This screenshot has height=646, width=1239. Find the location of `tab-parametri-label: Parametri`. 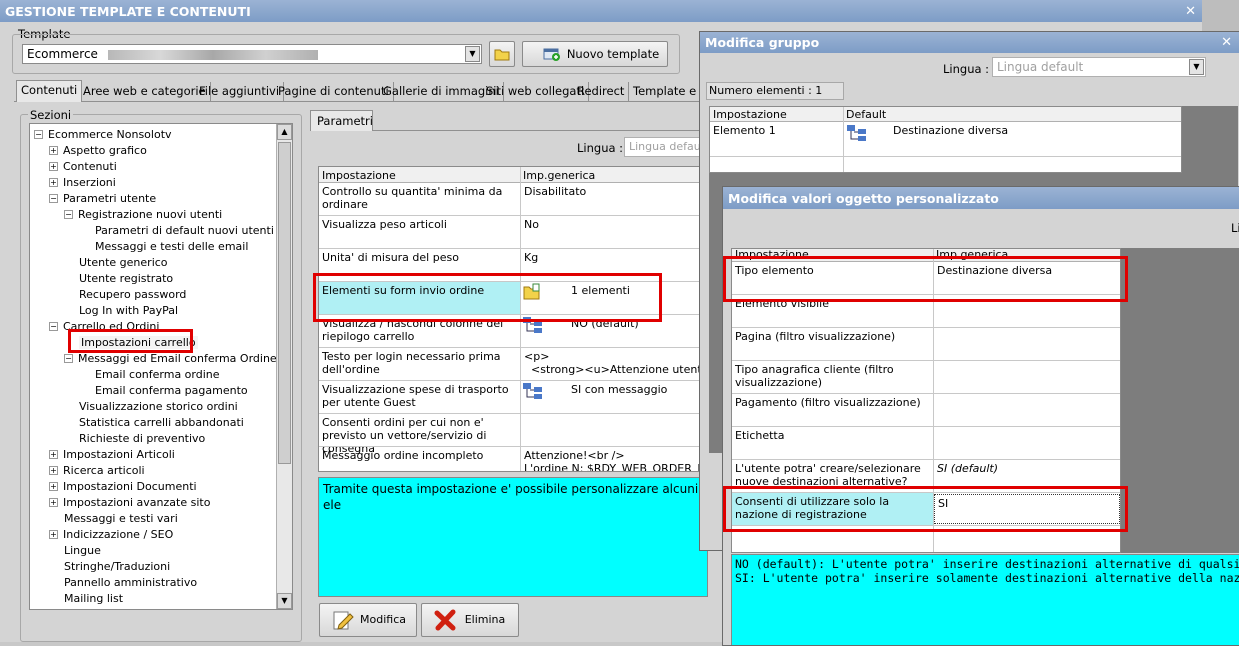

tab-parametri-label: Parametri is located at coordinates (345, 121).